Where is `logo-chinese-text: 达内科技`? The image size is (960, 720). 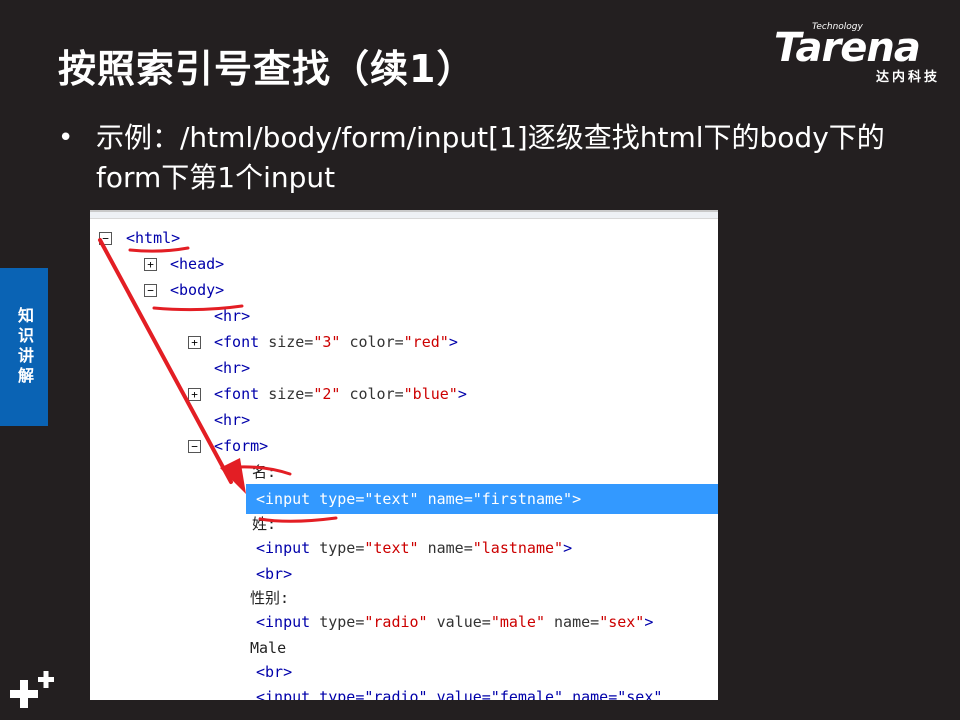 logo-chinese-text: 达内科技 is located at coordinates (907, 77).